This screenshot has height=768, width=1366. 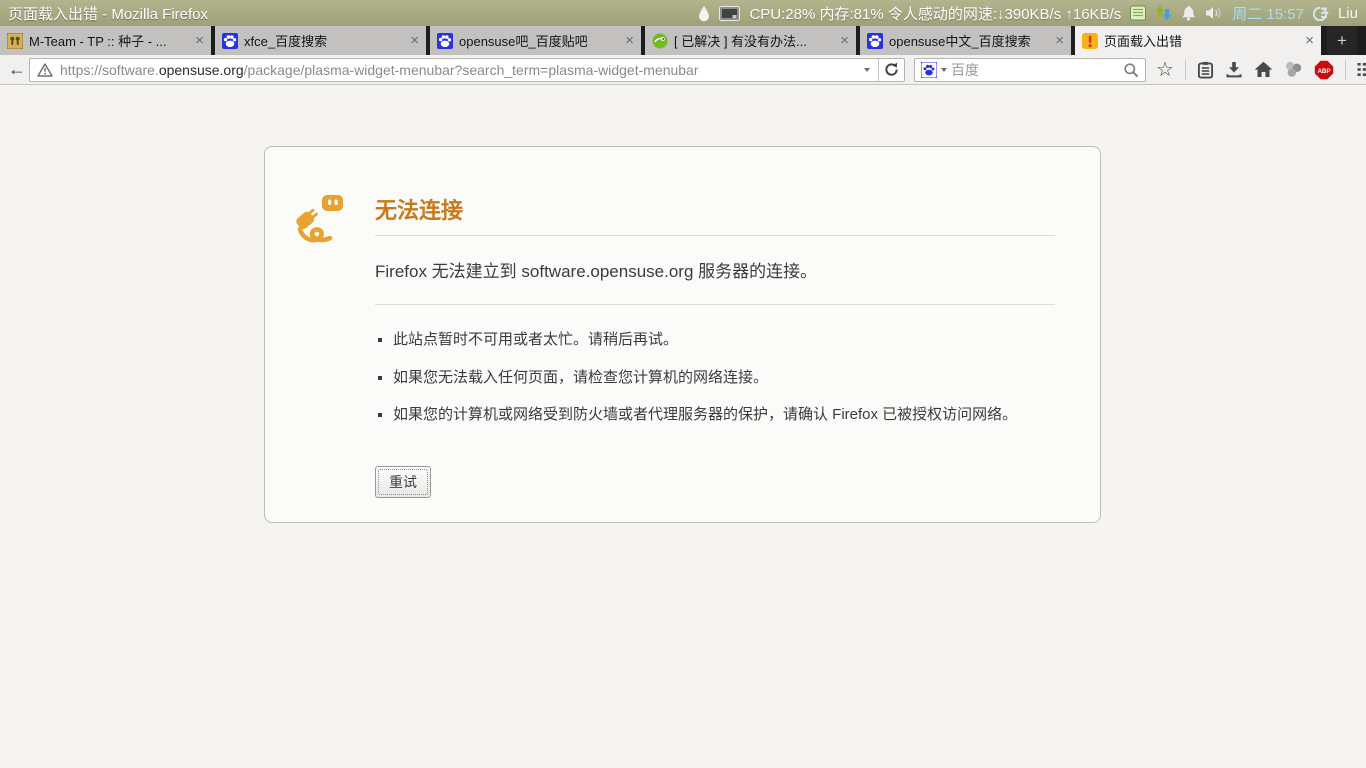 What do you see at coordinates (660, 41) in the screenshot?
I see `opensuse-gecko-favicon` at bounding box center [660, 41].